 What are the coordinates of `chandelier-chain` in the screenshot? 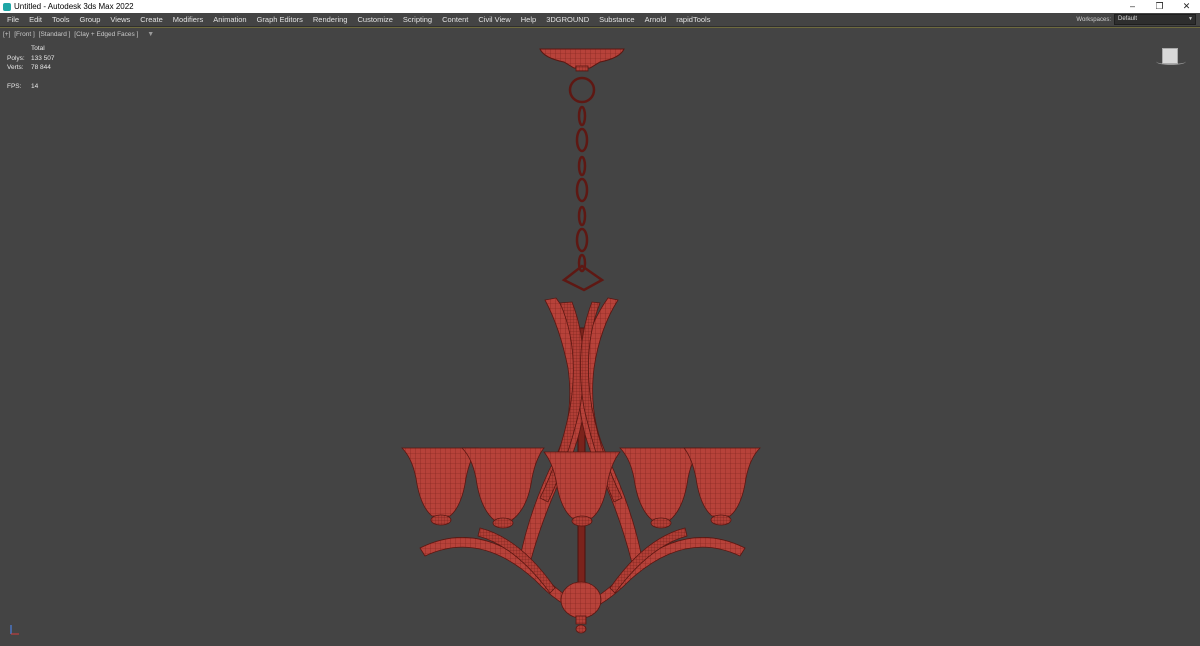 It's located at (583, 184).